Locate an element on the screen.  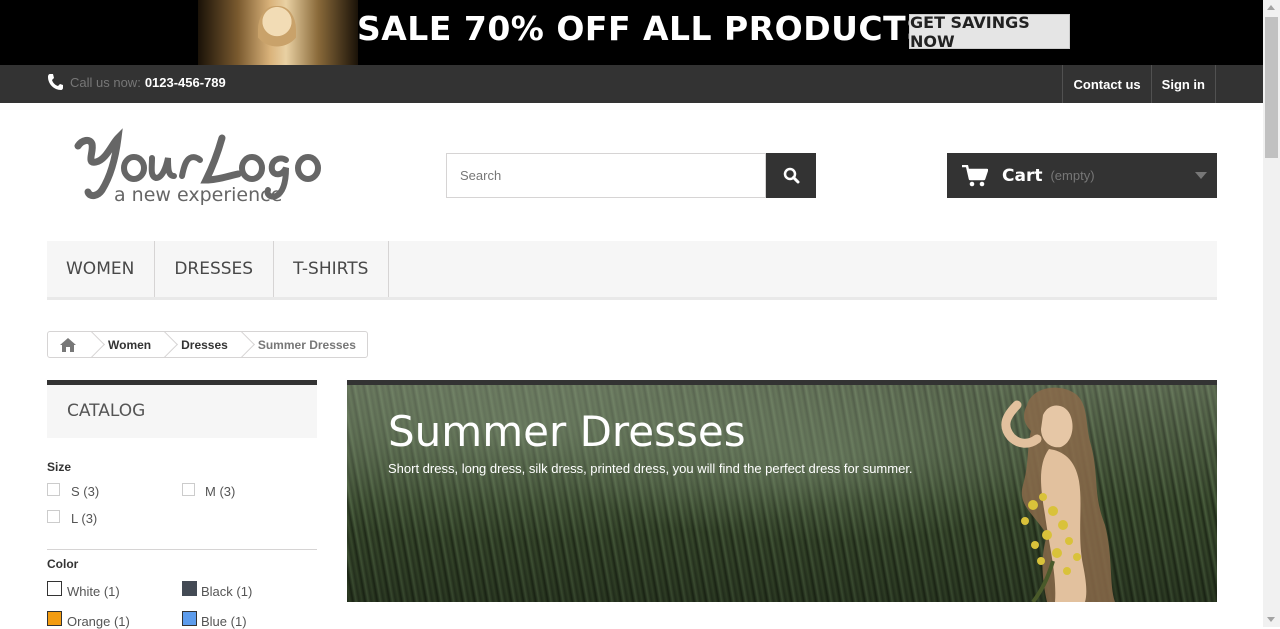
chevron-down-icon is located at coordinates (1201, 175).